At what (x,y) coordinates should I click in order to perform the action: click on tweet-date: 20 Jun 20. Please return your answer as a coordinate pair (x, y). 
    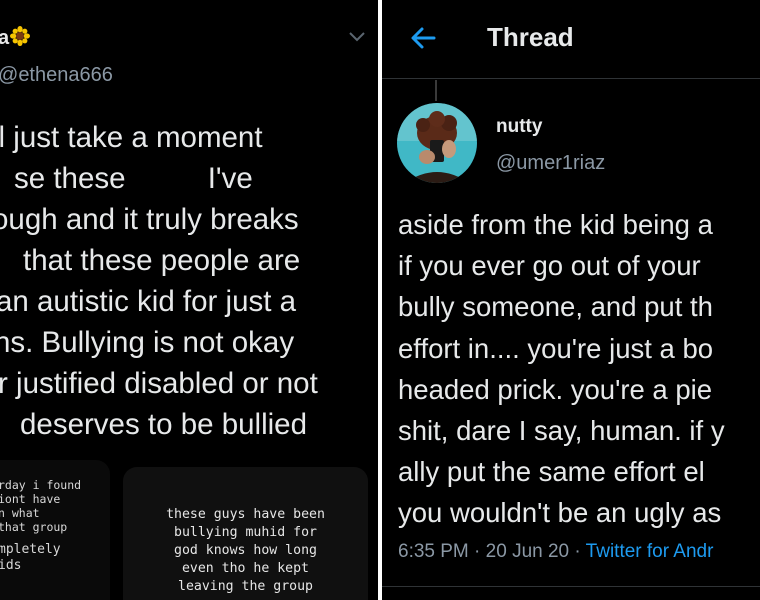
    Looking at the image, I should click on (527, 551).